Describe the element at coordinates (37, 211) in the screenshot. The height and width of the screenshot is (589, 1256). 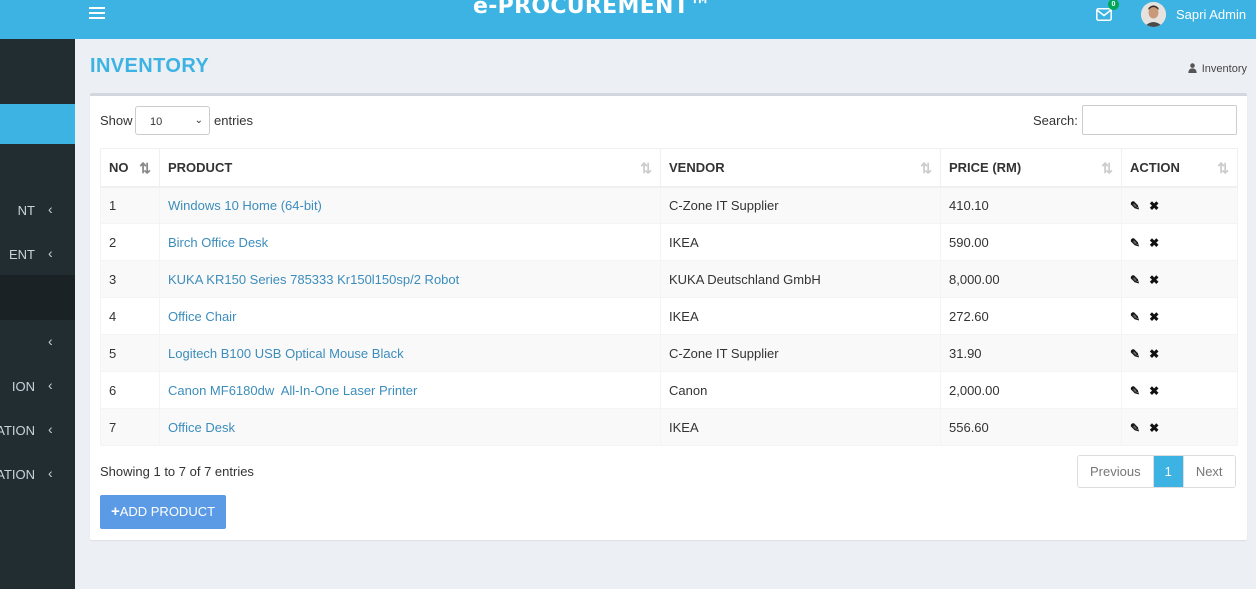
I see `sidebar-item-1: NT ‹` at that location.